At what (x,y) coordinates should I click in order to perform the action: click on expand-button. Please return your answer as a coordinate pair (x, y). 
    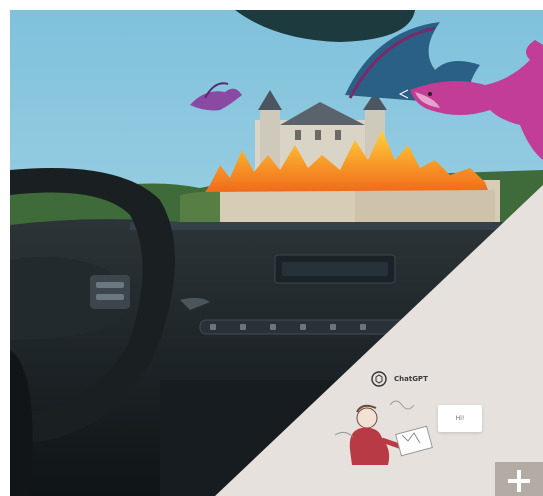
    Looking at the image, I should click on (519, 479).